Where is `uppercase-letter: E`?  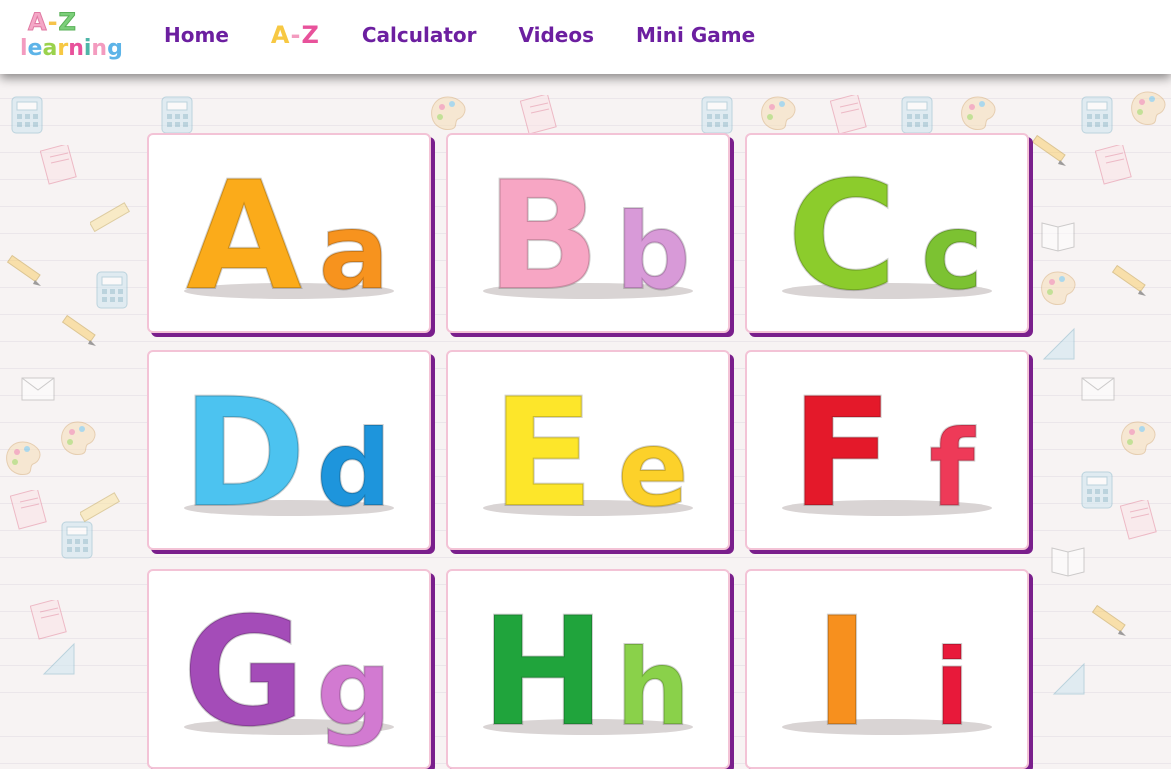 uppercase-letter: E is located at coordinates (543, 454).